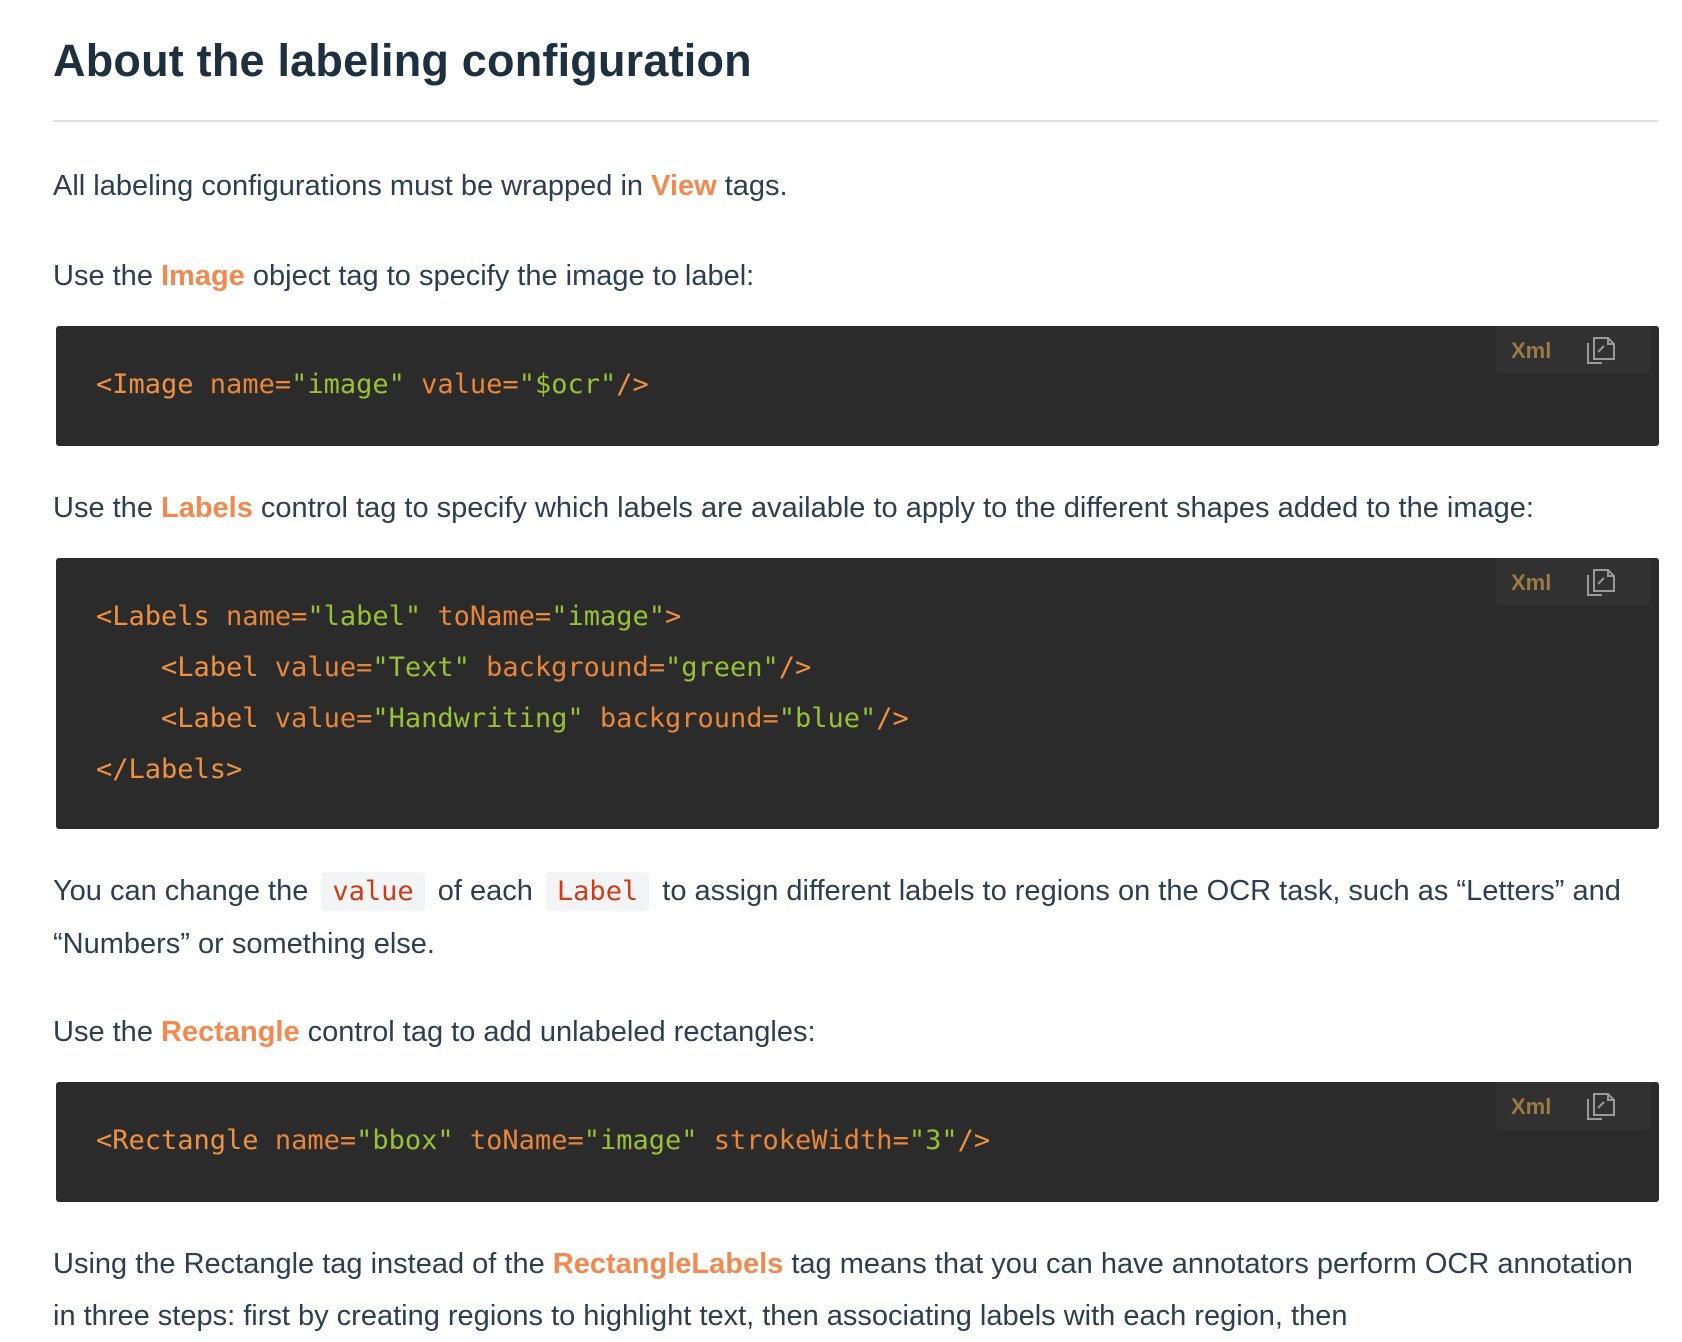 This screenshot has height=1342, width=1682. I want to click on text: control tag to add unlabeled rectangles:, so click(557, 1032).